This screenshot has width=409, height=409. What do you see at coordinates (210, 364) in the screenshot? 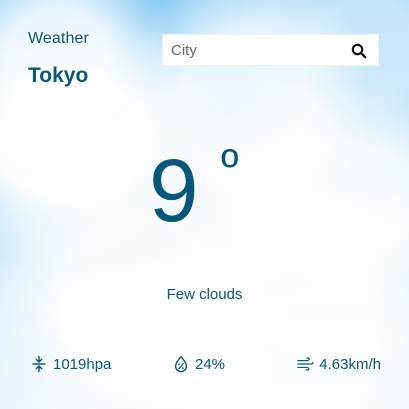
I see `humidity-value: 24%` at bounding box center [210, 364].